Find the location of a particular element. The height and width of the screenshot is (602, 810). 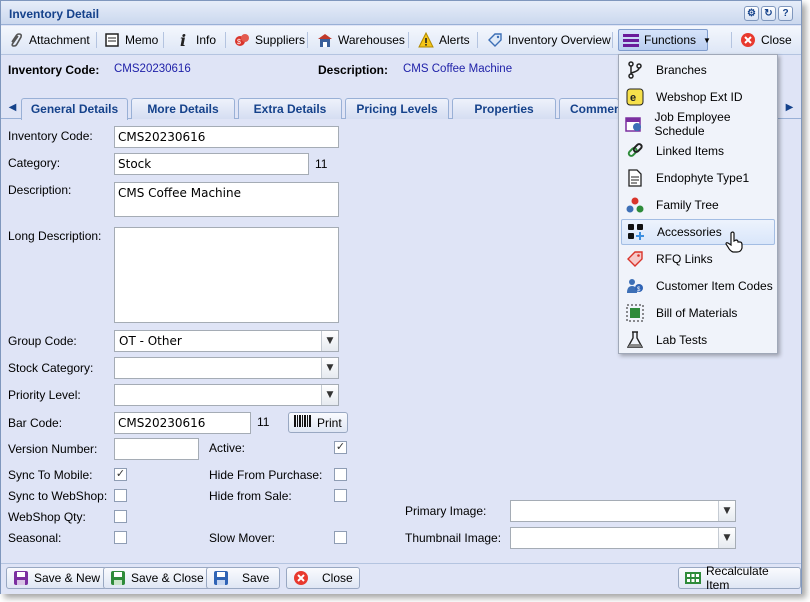

family-tree-icon is located at coordinates (635, 205).